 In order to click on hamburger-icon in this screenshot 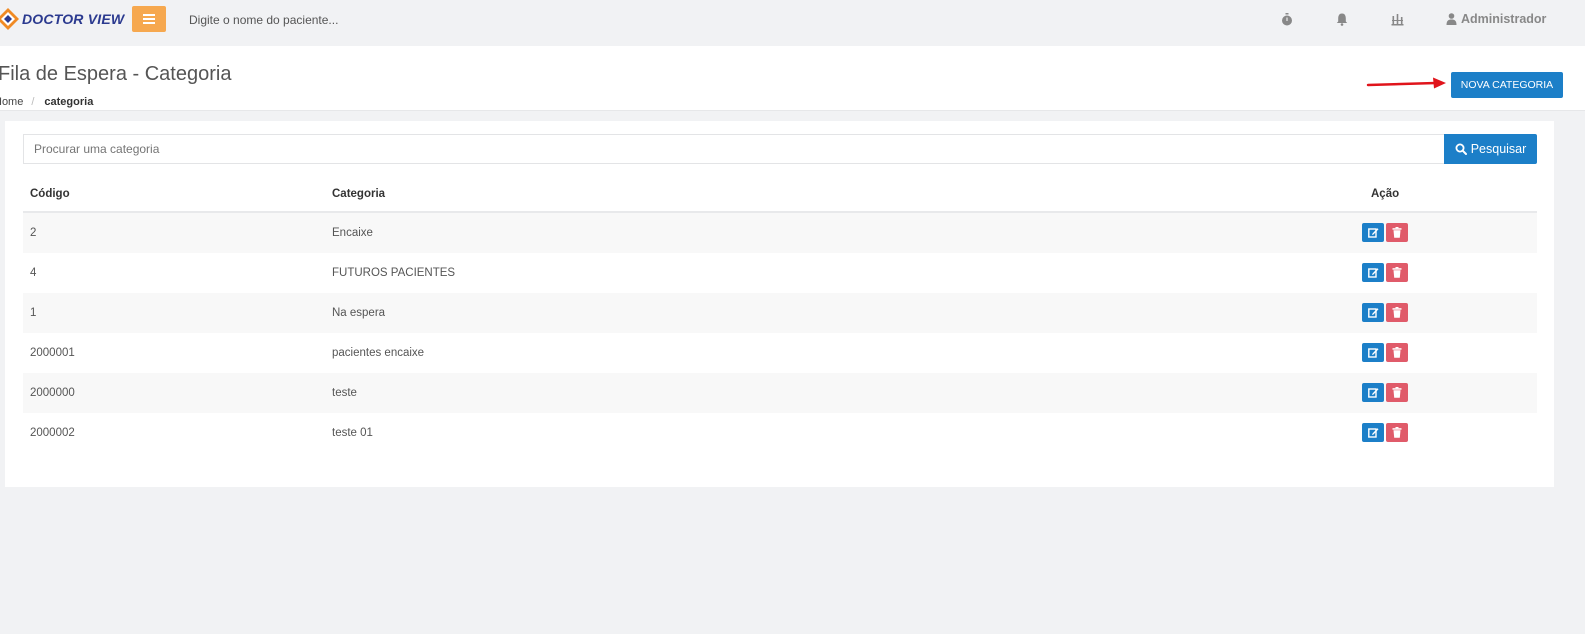, I will do `click(149, 19)`.